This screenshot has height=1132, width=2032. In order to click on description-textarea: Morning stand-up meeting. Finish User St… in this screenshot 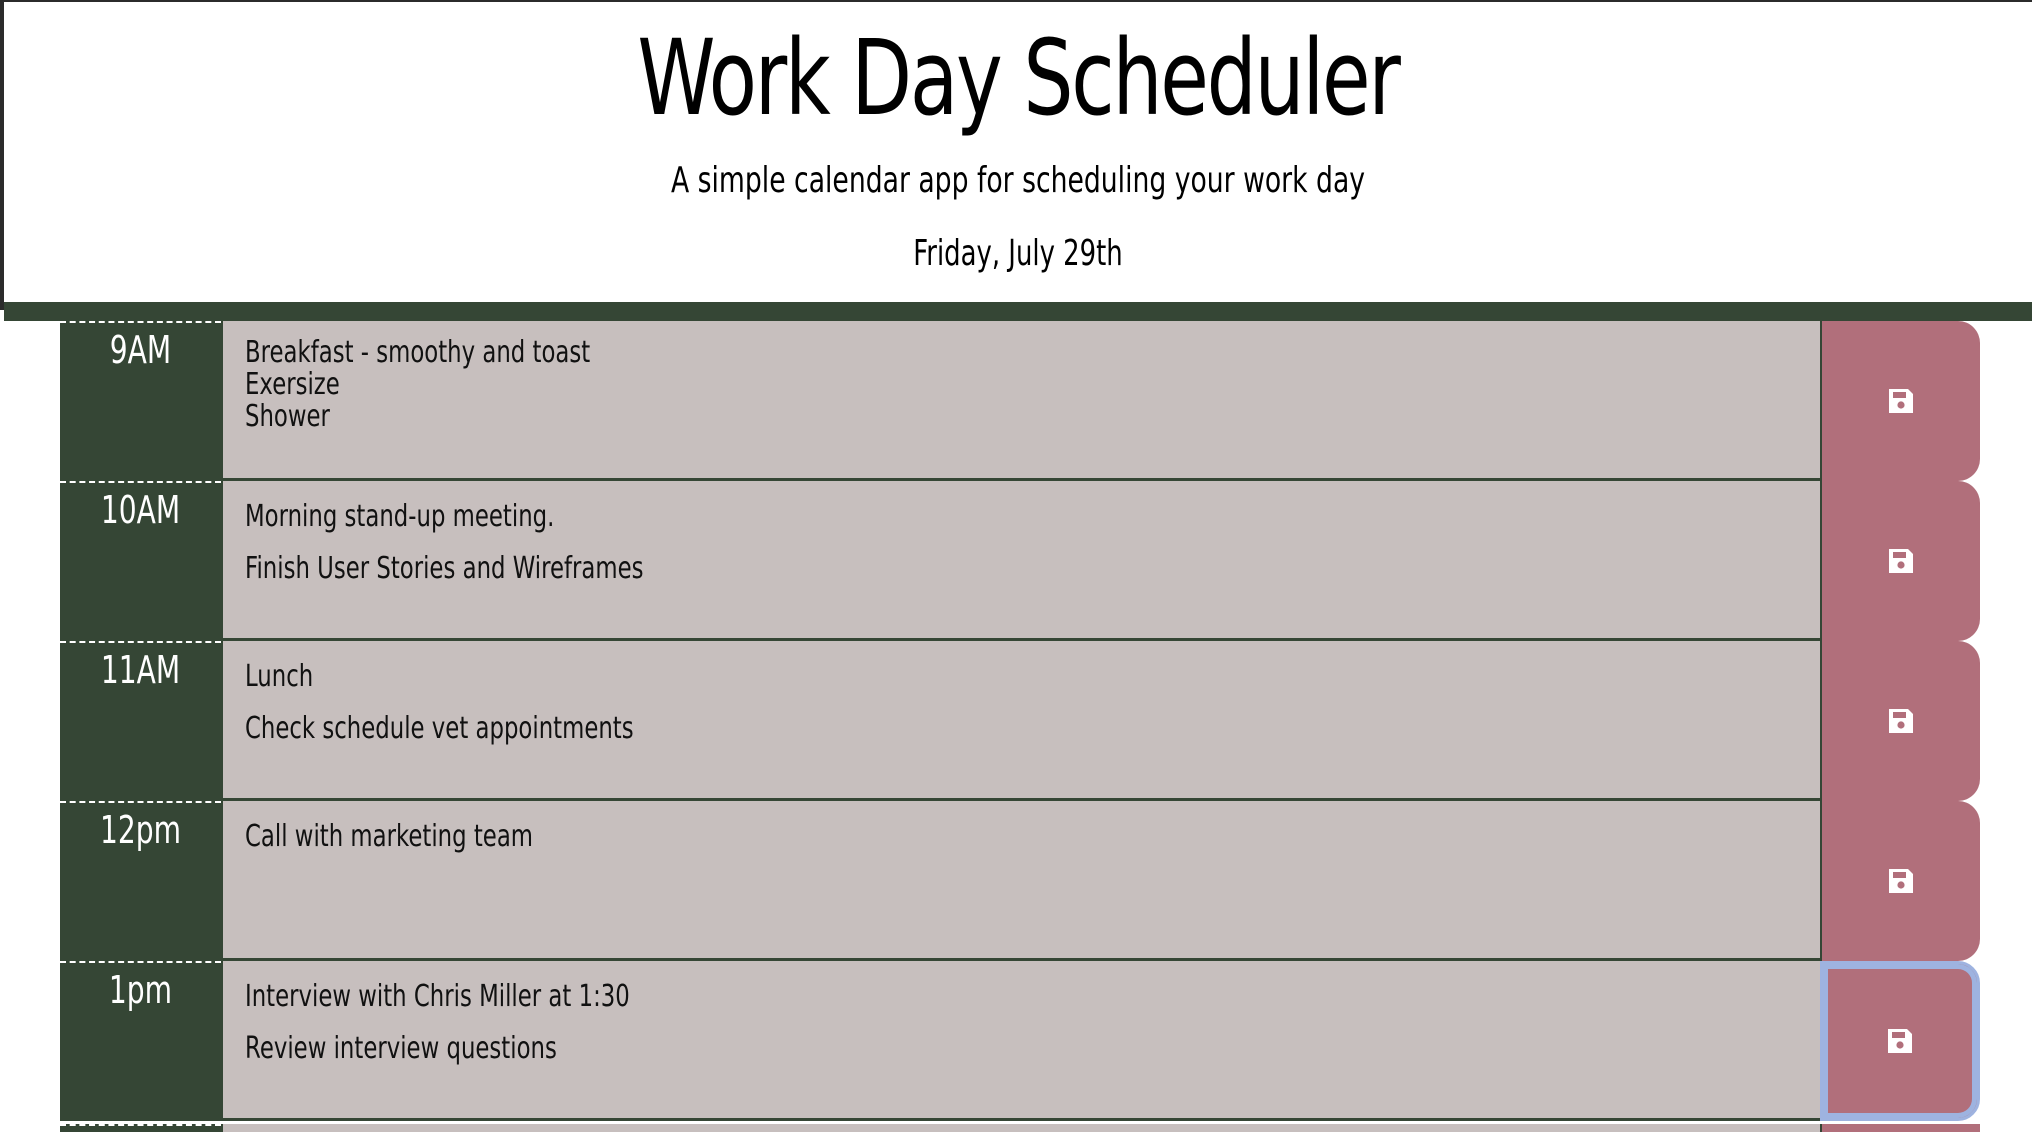, I will do `click(1020, 561)`.